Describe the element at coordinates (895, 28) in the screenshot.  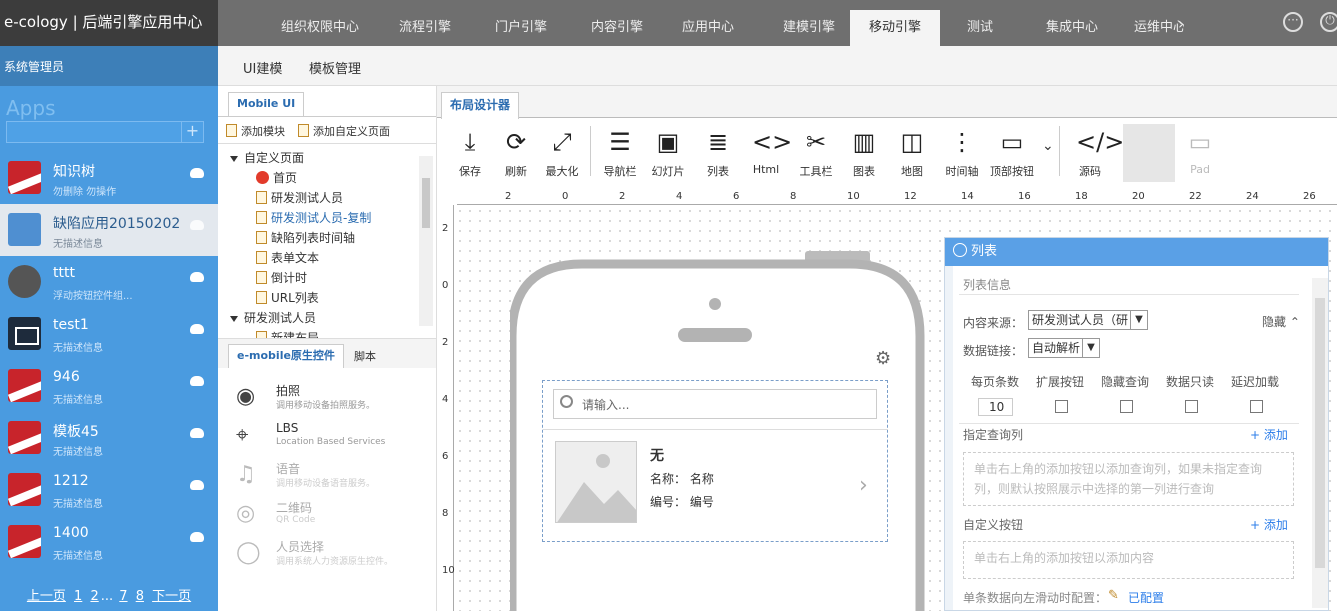
I see `nav-tab: 移动引擎` at that location.